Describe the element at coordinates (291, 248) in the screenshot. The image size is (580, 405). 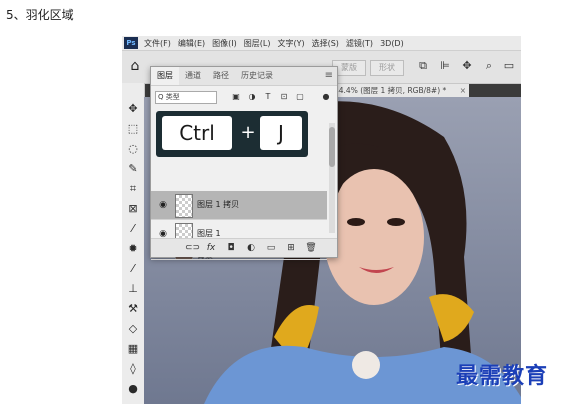
I see `new-layer-icon: ⊞` at that location.